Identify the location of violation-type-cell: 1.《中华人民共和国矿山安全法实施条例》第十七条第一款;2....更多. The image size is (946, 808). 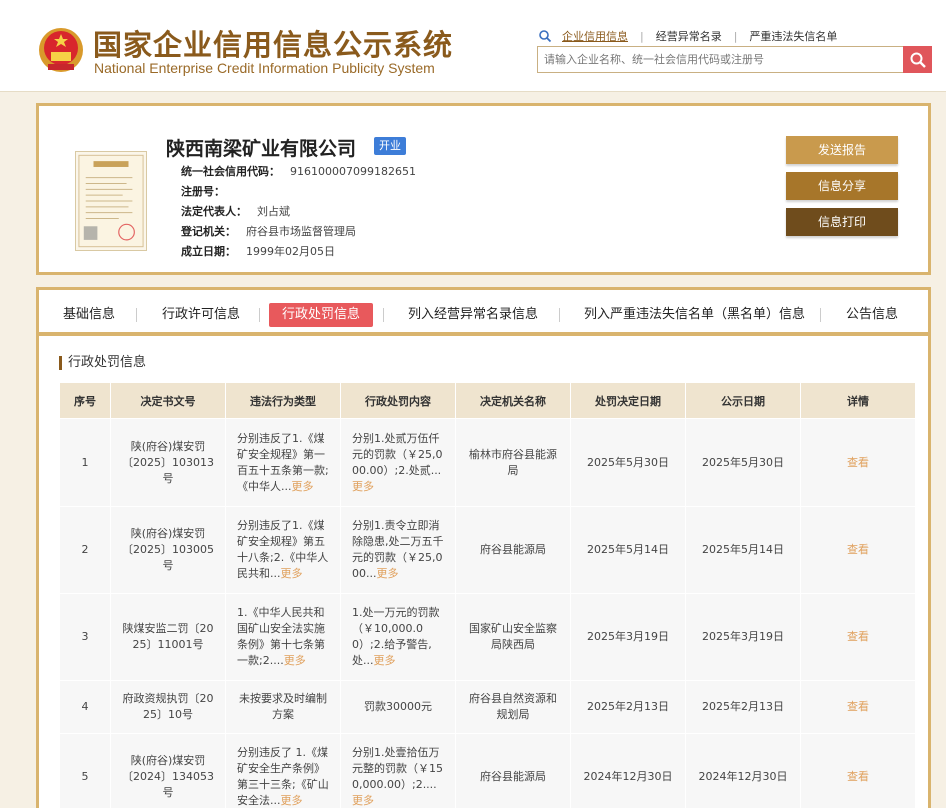
(283, 637).